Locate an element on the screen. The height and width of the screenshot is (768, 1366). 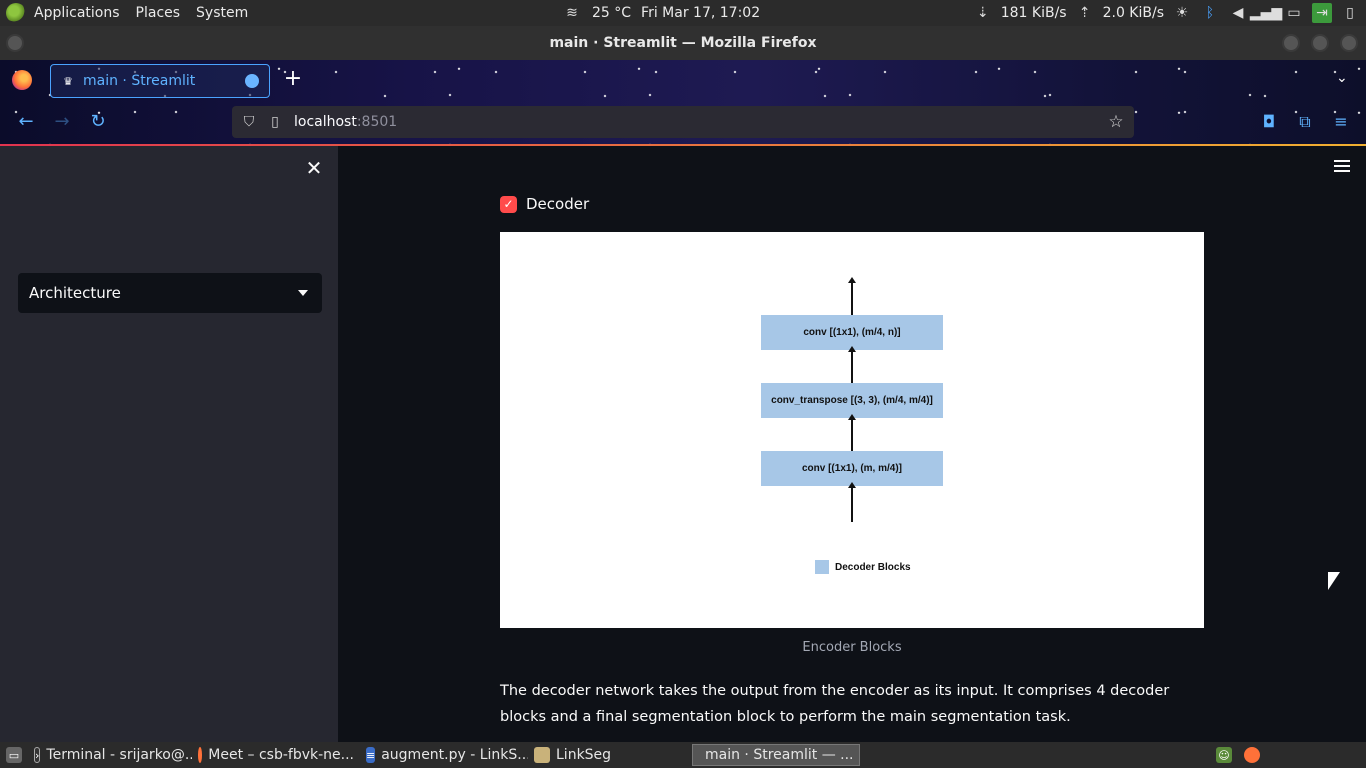
tray-firefox is located at coordinates (1252, 755).